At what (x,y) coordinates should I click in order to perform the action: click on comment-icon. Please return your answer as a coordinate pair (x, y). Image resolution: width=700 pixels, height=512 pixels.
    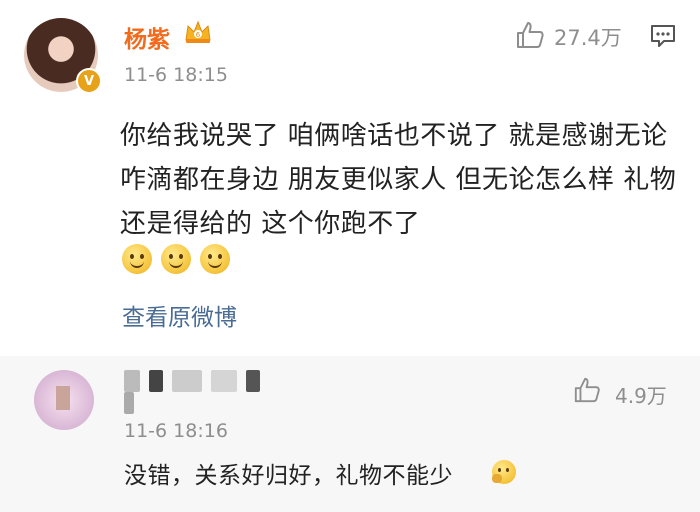
    Looking at the image, I should click on (663, 36).